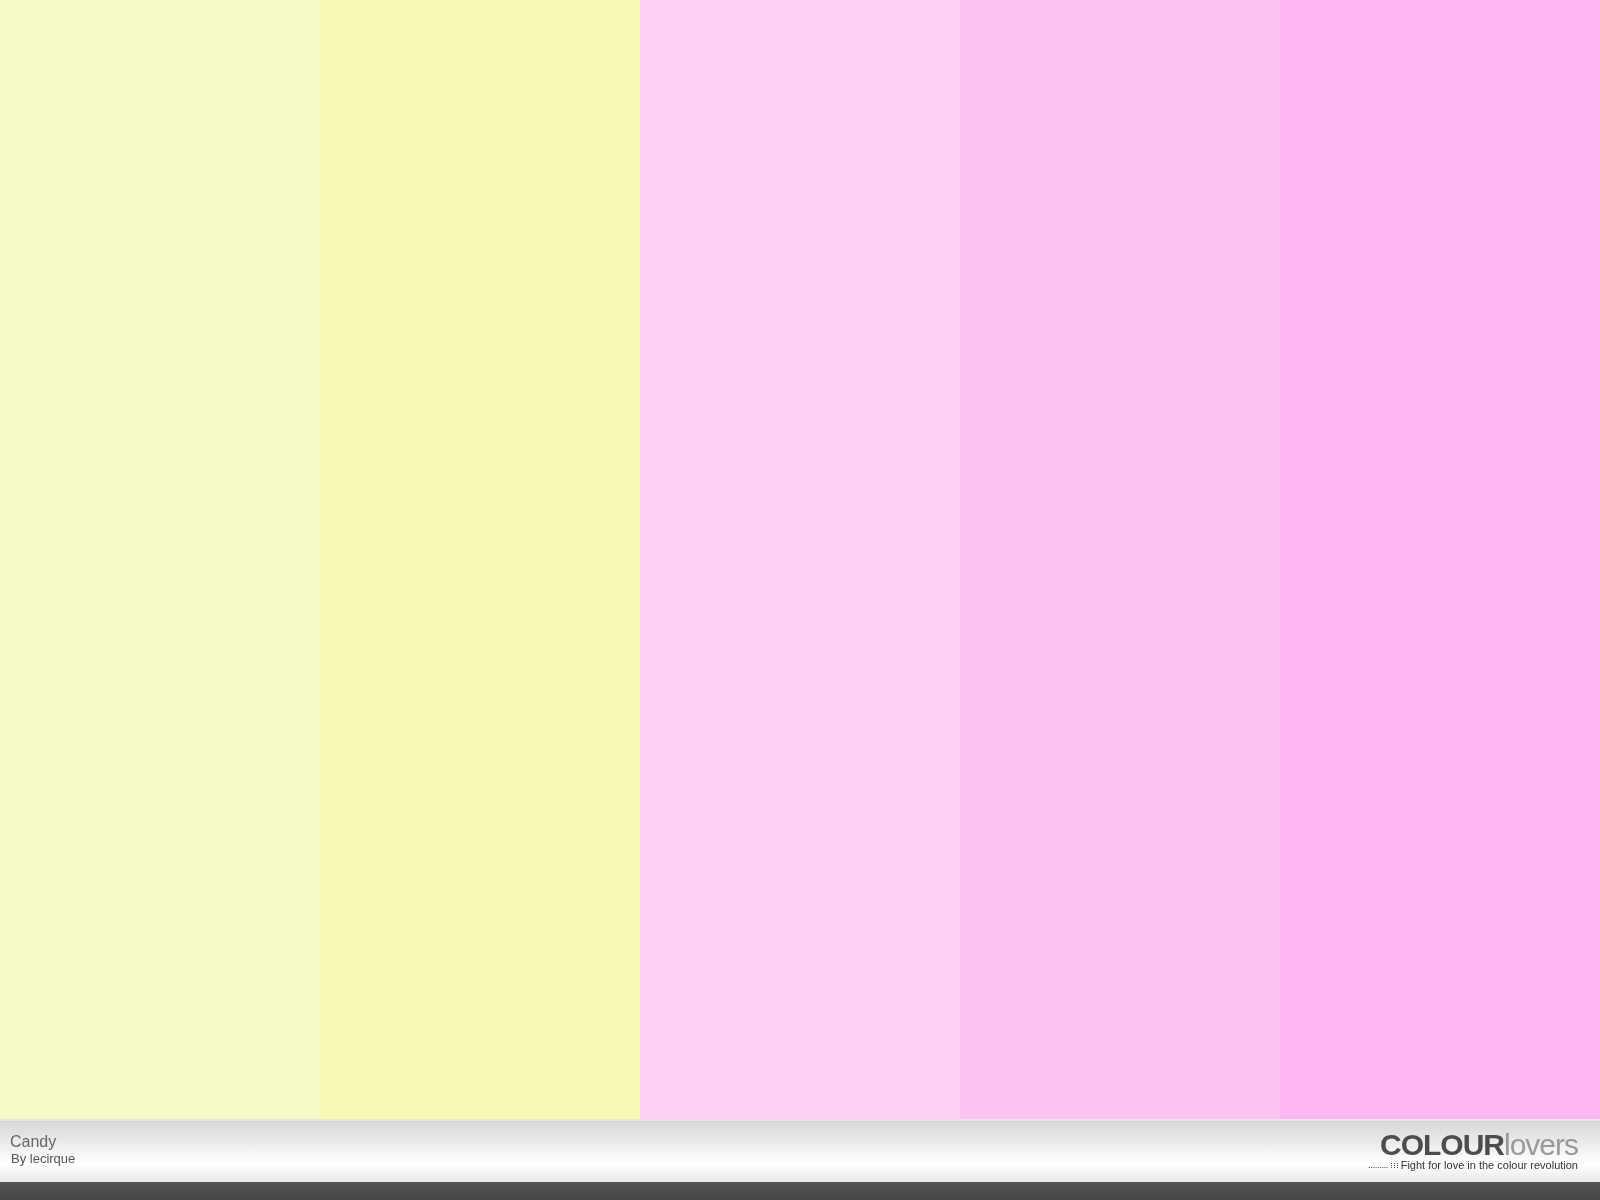 This screenshot has width=1600, height=1200. I want to click on logo-tagline: Fight for love in the colour revolution, so click(1489, 1165).